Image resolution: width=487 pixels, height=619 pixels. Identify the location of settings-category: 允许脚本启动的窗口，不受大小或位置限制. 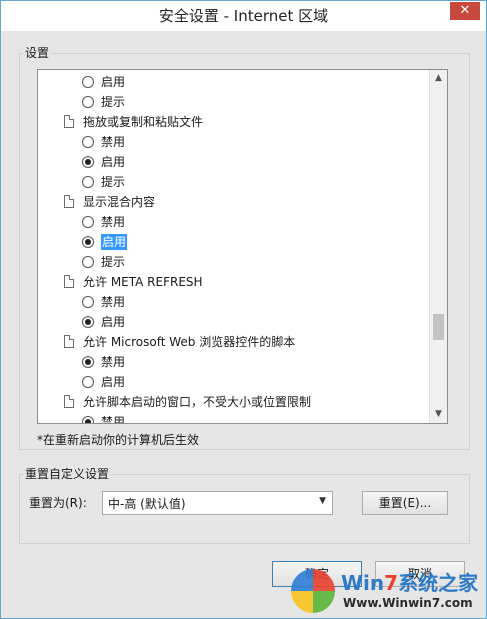
(234, 402).